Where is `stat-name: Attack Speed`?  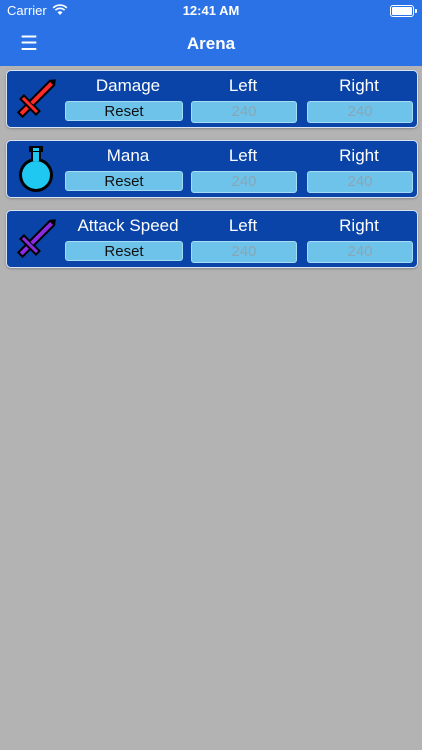
stat-name: Attack Speed is located at coordinates (128, 225).